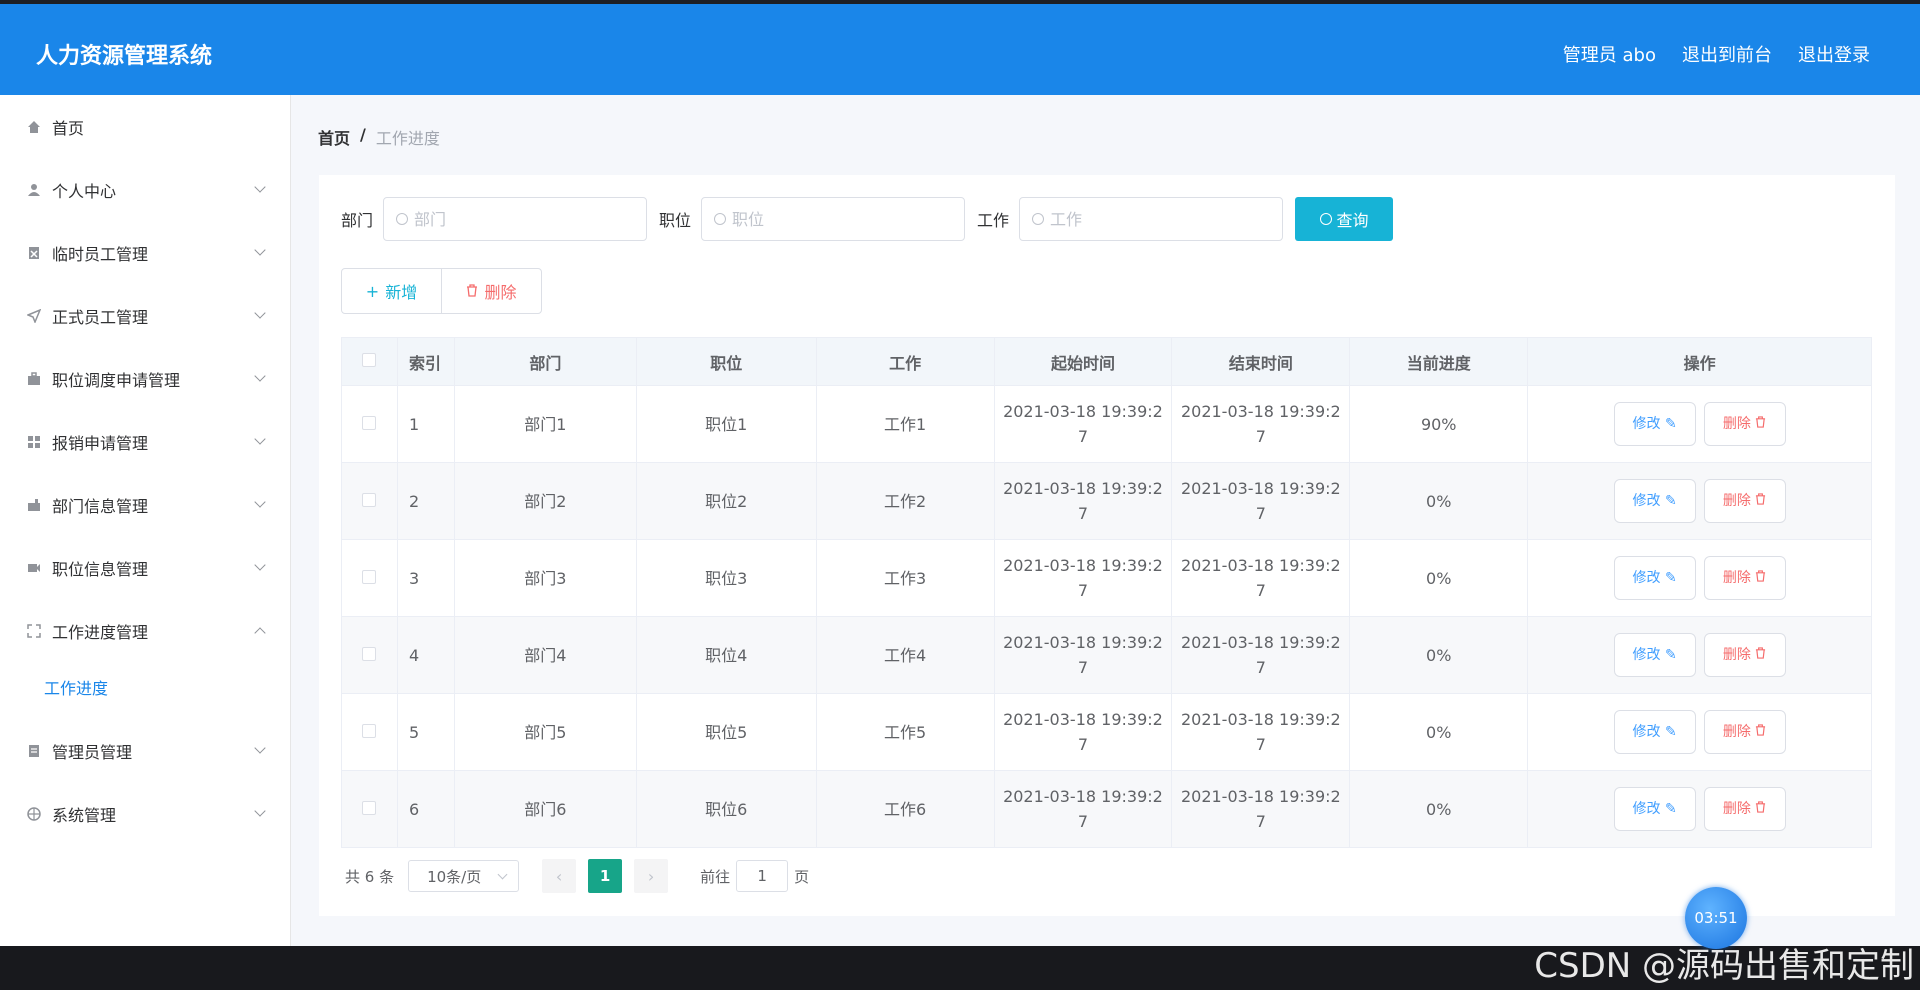  I want to click on index-cell: 5, so click(425, 732).